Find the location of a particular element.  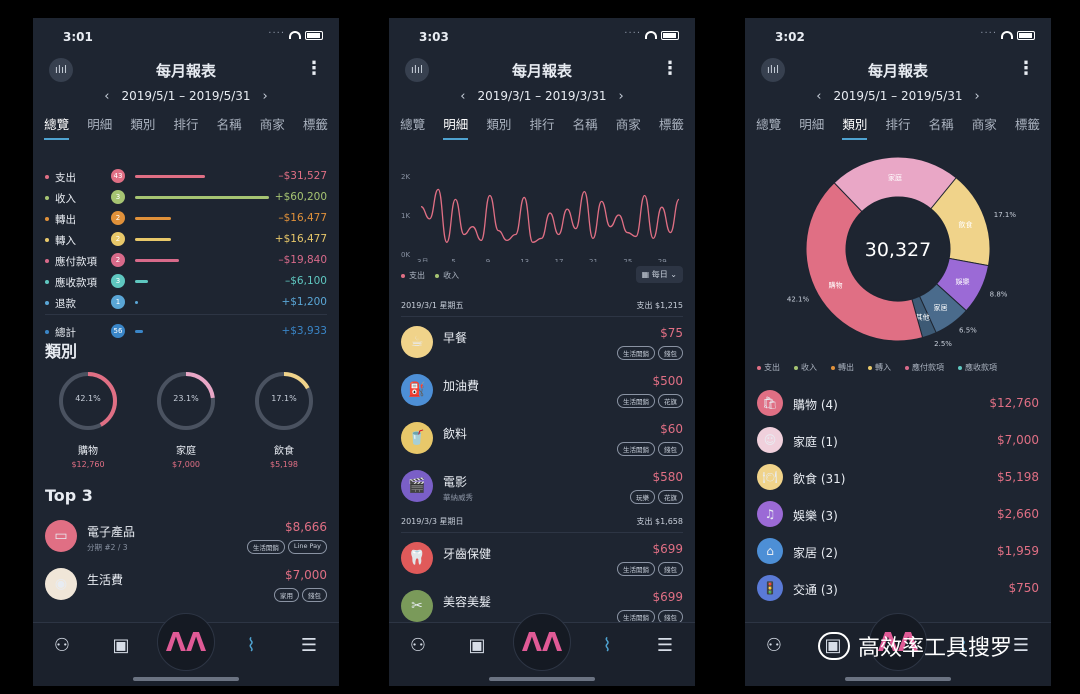

summary-row: 轉入 2 +$16,477 is located at coordinates (186, 241).